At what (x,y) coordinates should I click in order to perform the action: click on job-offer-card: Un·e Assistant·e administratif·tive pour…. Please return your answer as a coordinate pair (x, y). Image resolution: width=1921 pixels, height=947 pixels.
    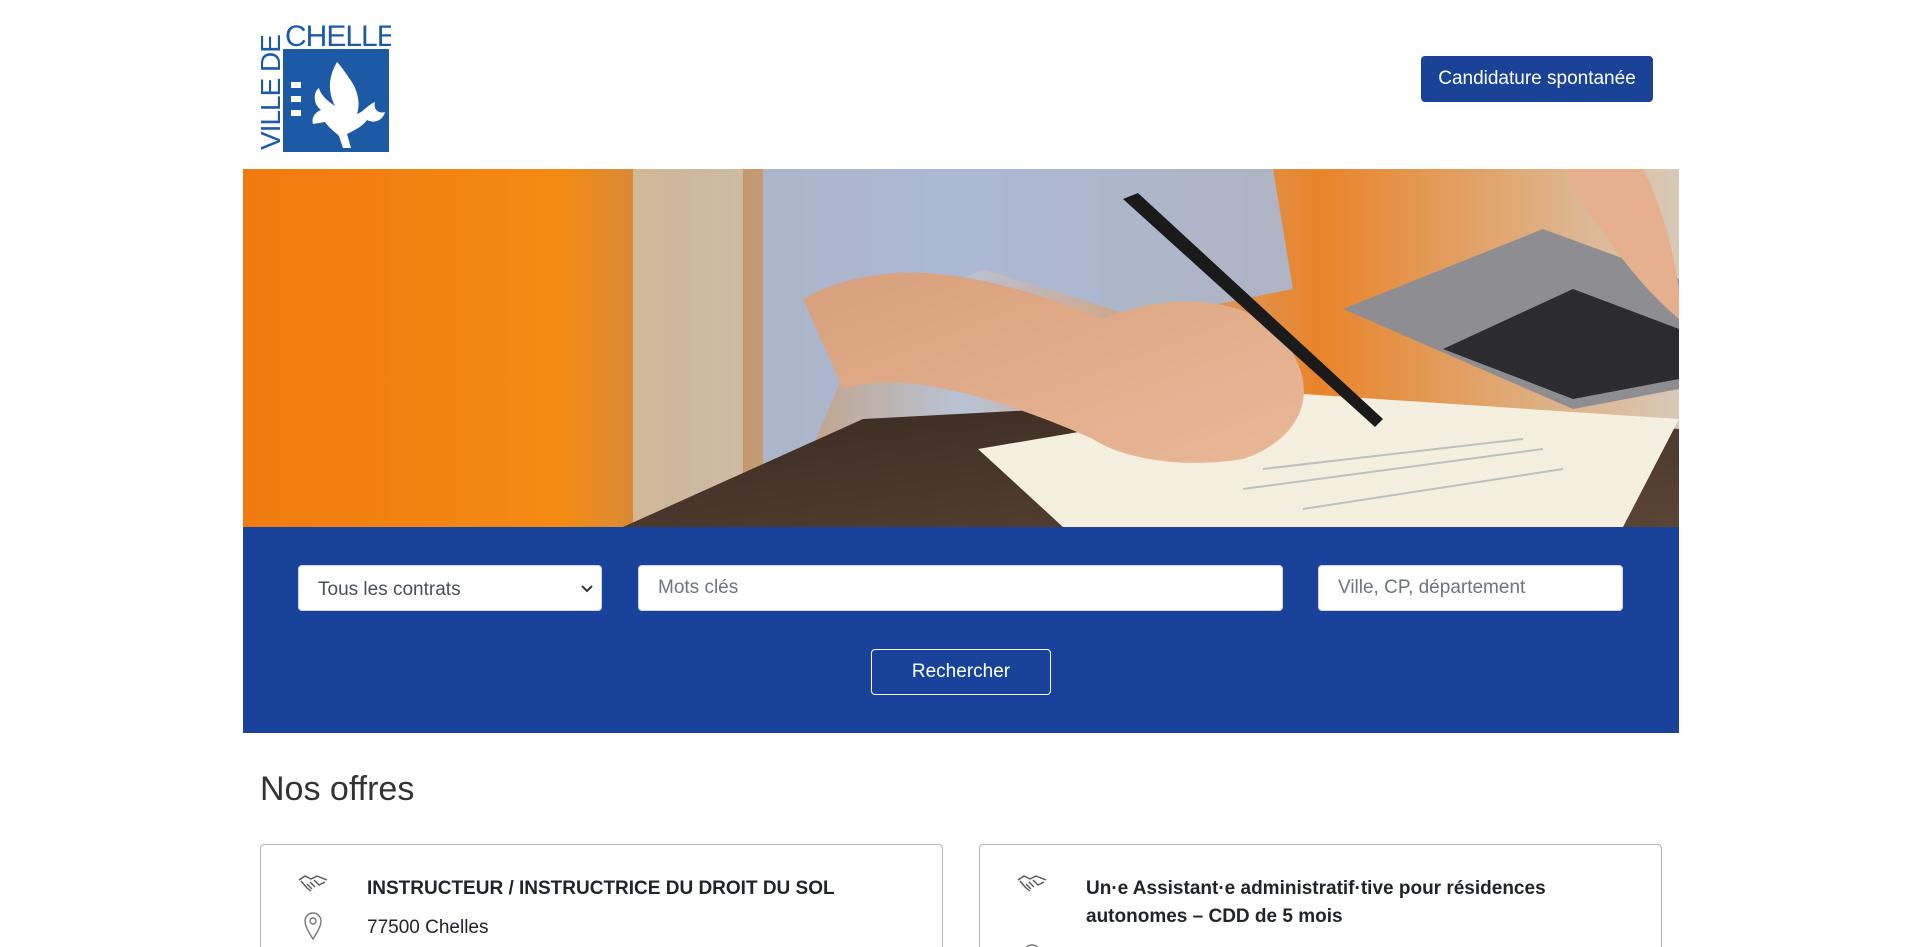
    Looking at the image, I should click on (1320, 895).